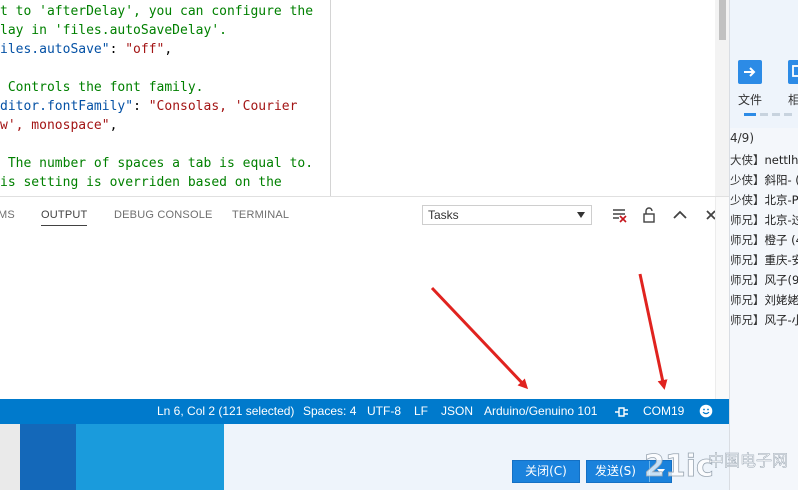 This screenshot has height=490, width=798. I want to click on code-token: iles.autoSave", so click(55, 49).